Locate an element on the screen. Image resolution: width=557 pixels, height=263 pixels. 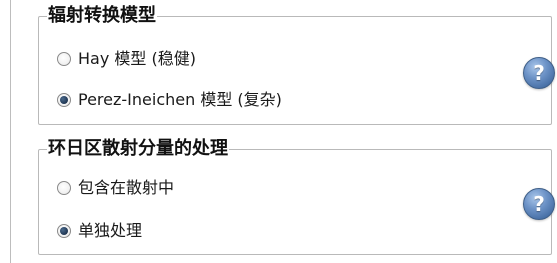
separate-treatment-radio is located at coordinates (64, 231).